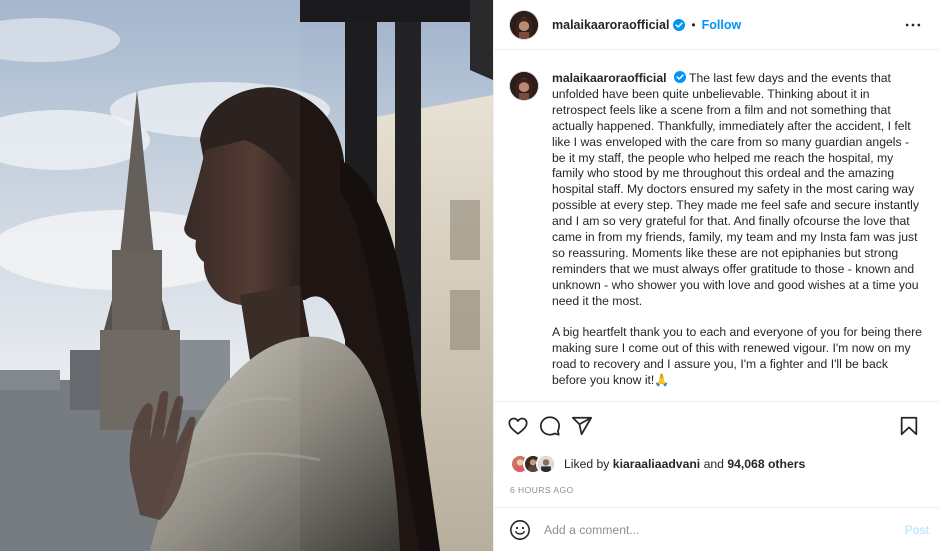 This screenshot has width=939, height=551. I want to click on post-comment-button: Post, so click(917, 530).